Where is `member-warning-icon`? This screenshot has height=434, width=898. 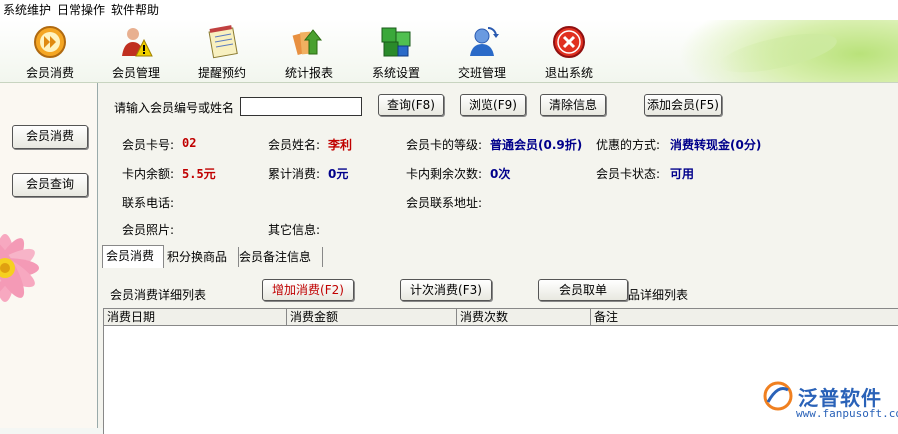
member-warning-icon is located at coordinates (136, 42).